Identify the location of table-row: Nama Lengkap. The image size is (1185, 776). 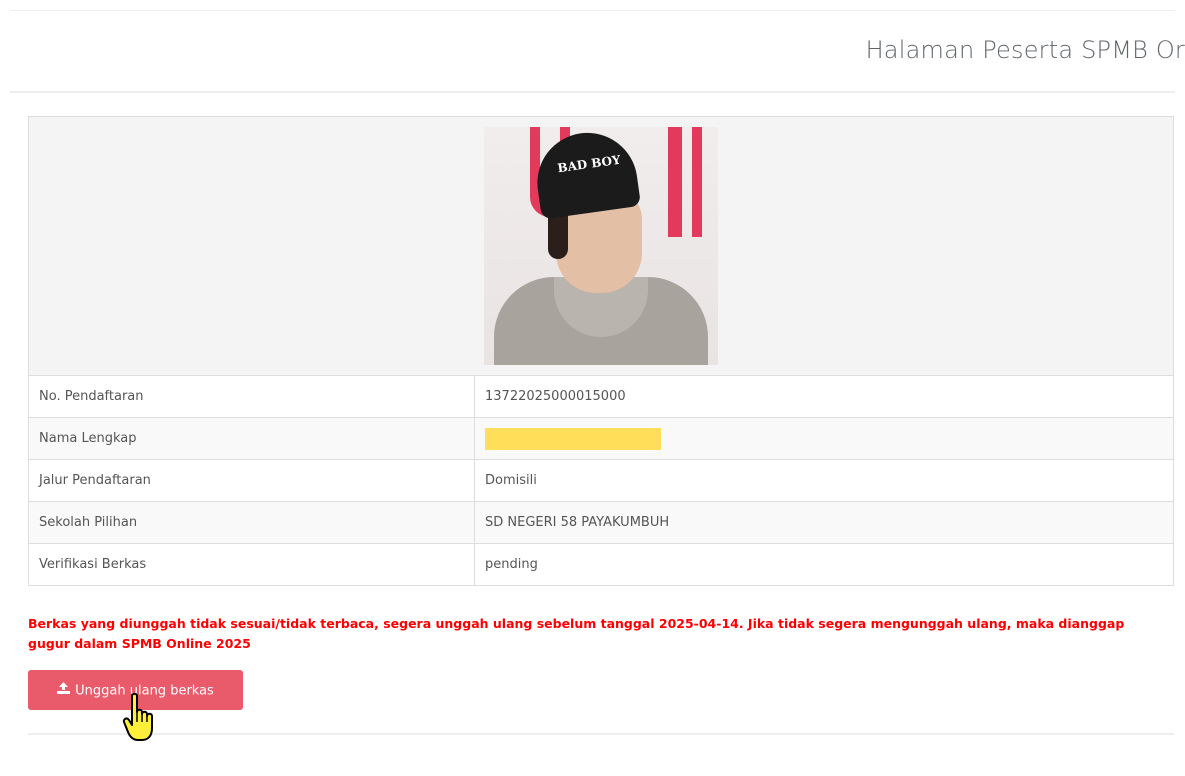
(601, 438).